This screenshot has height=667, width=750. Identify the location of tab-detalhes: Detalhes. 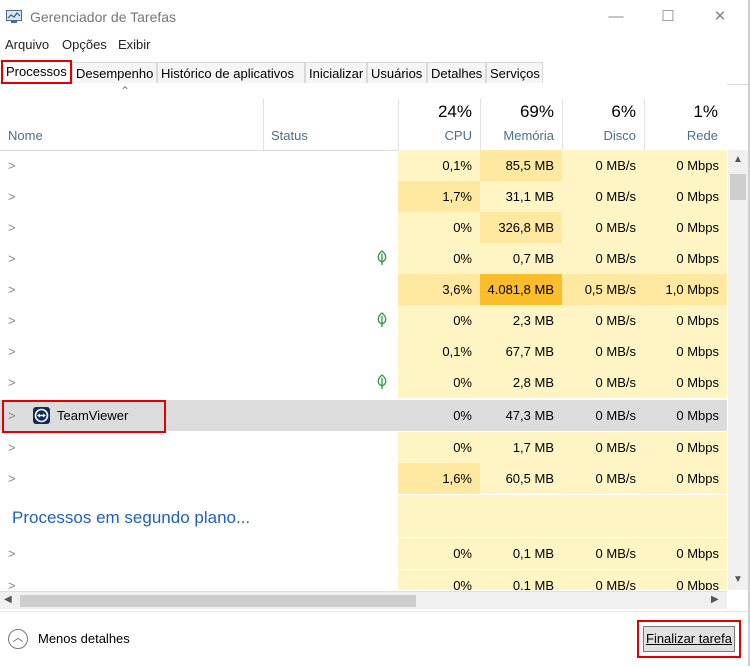
(456, 72).